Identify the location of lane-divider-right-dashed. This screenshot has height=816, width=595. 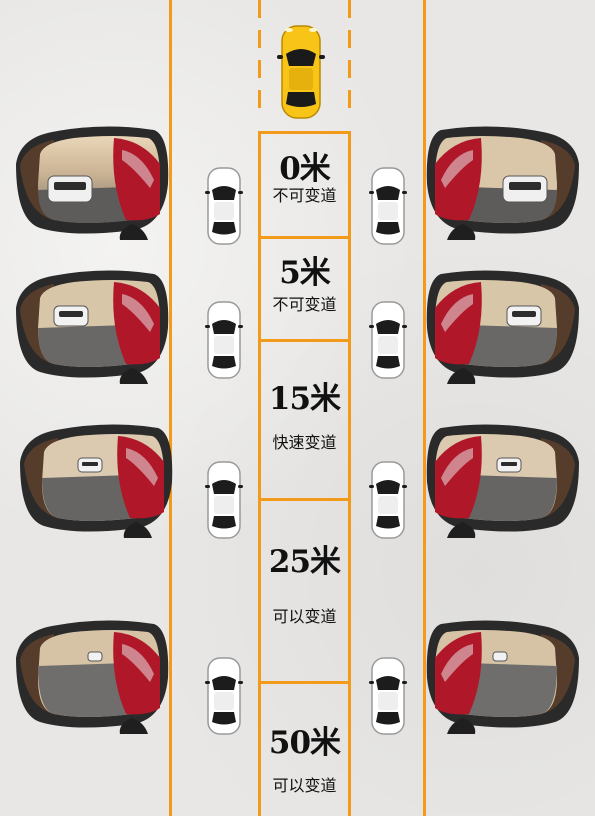
(349, 60).